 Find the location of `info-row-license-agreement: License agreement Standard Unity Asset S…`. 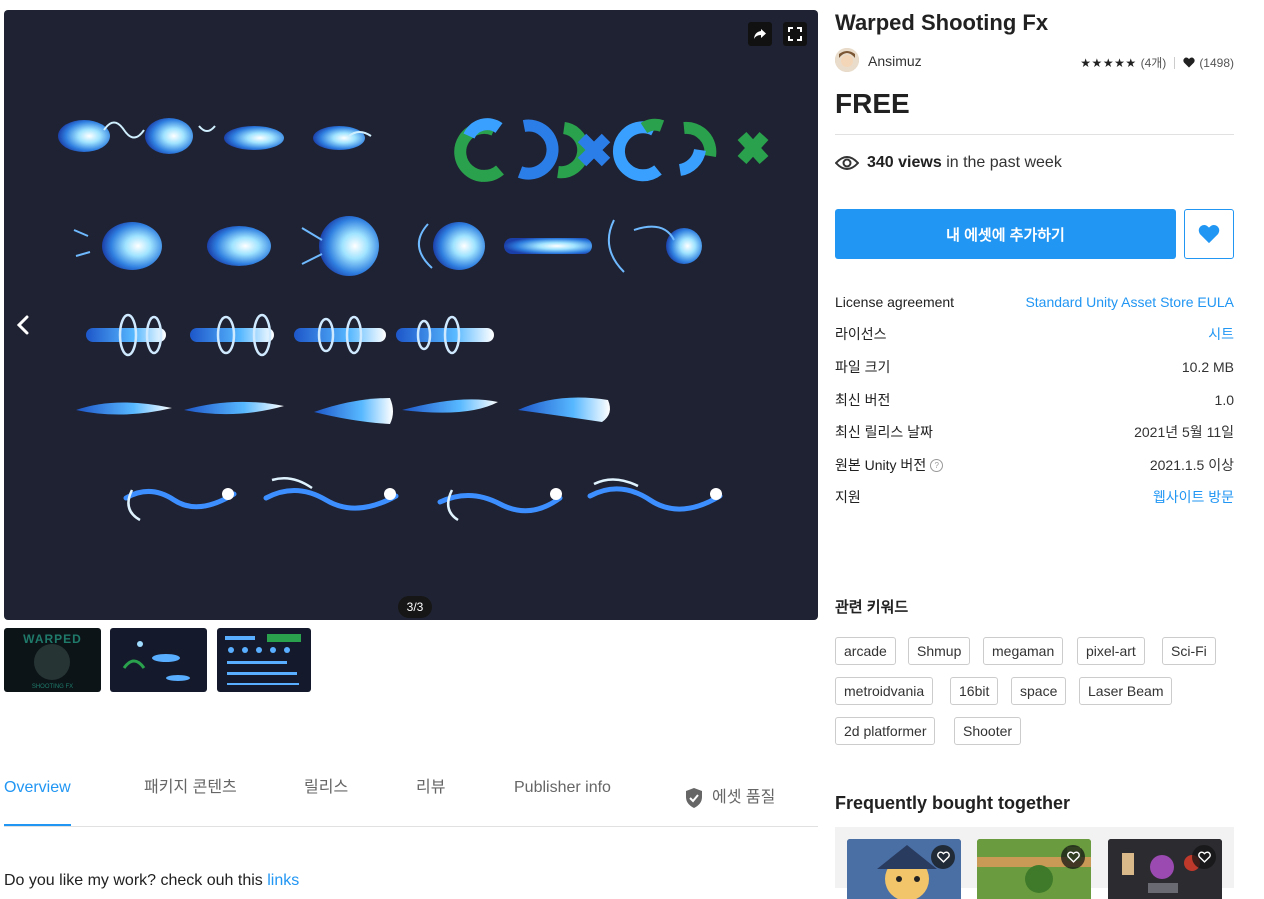

info-row-license-agreement: License agreement Standard Unity Asset S… is located at coordinates (1034, 302).